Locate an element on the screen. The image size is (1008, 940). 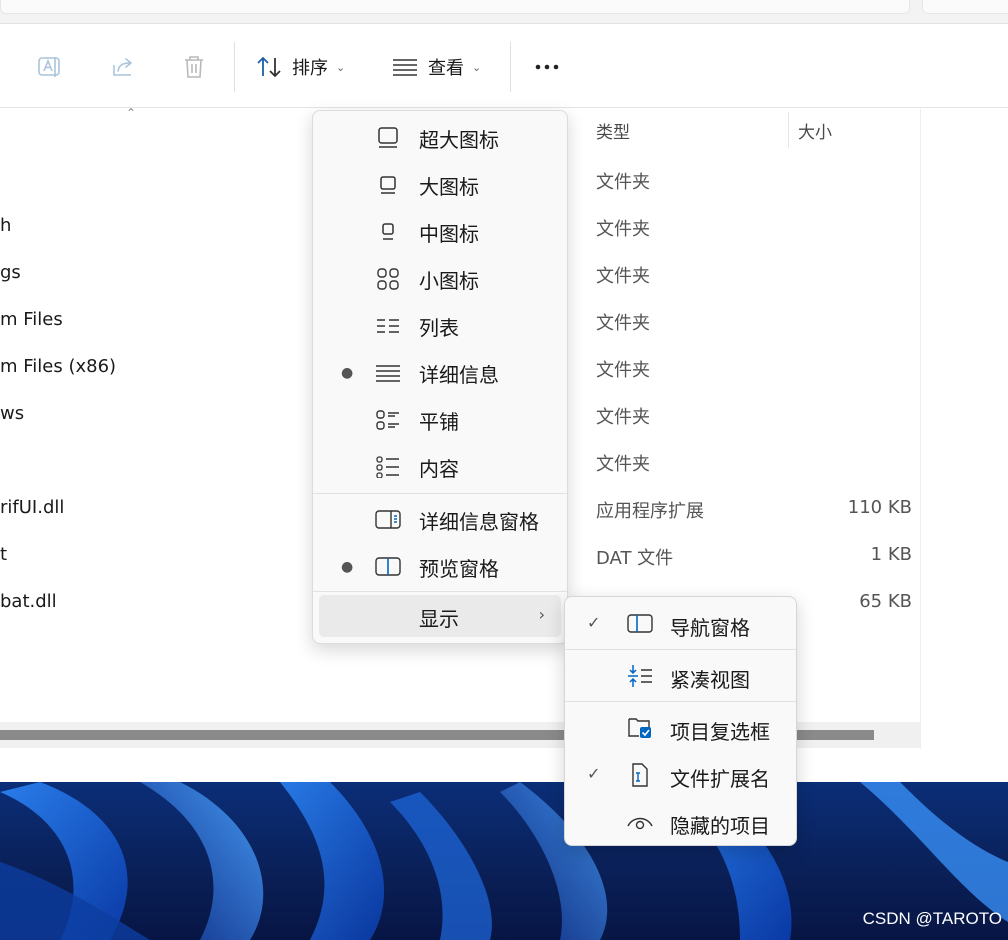
submenu-item-label: 导航窗格 is located at coordinates (710, 628).